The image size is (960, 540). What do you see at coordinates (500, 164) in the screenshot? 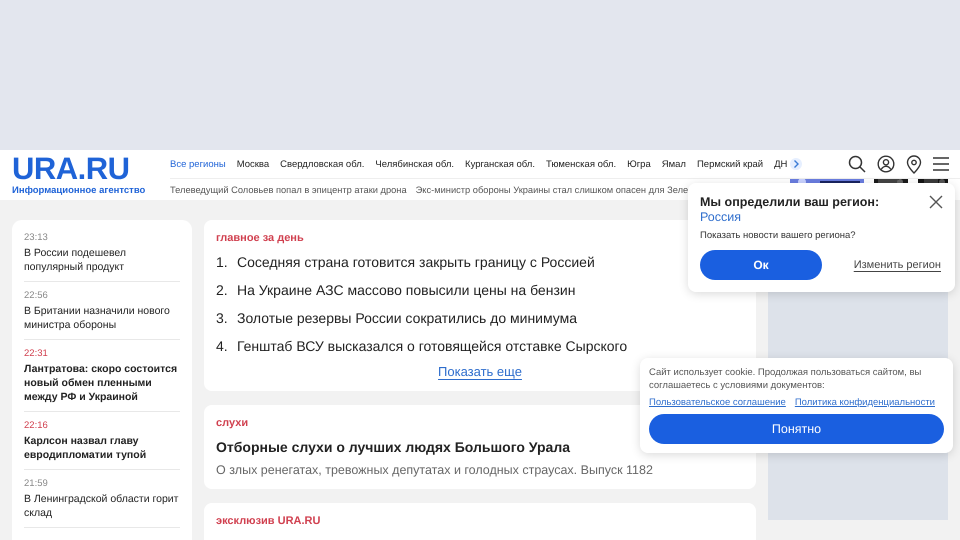
I see `region-tab: Курганская обл.` at bounding box center [500, 164].